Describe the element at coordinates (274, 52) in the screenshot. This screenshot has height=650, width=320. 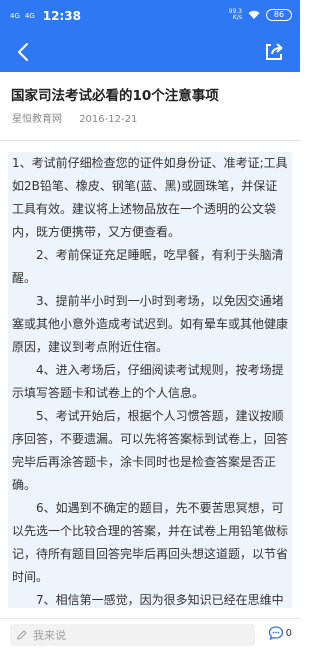
I see `share-icon` at that location.